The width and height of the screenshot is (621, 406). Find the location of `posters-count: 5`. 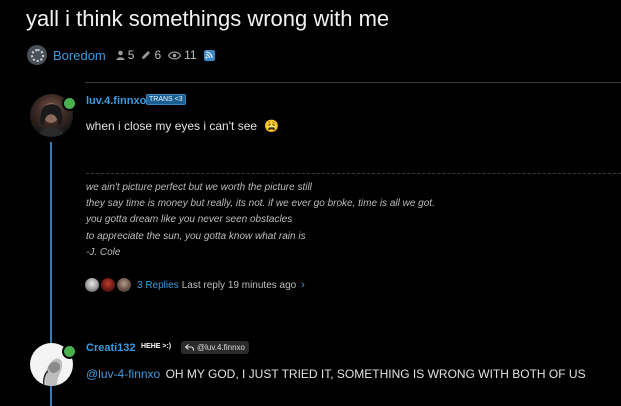

posters-count: 5 is located at coordinates (131, 55).